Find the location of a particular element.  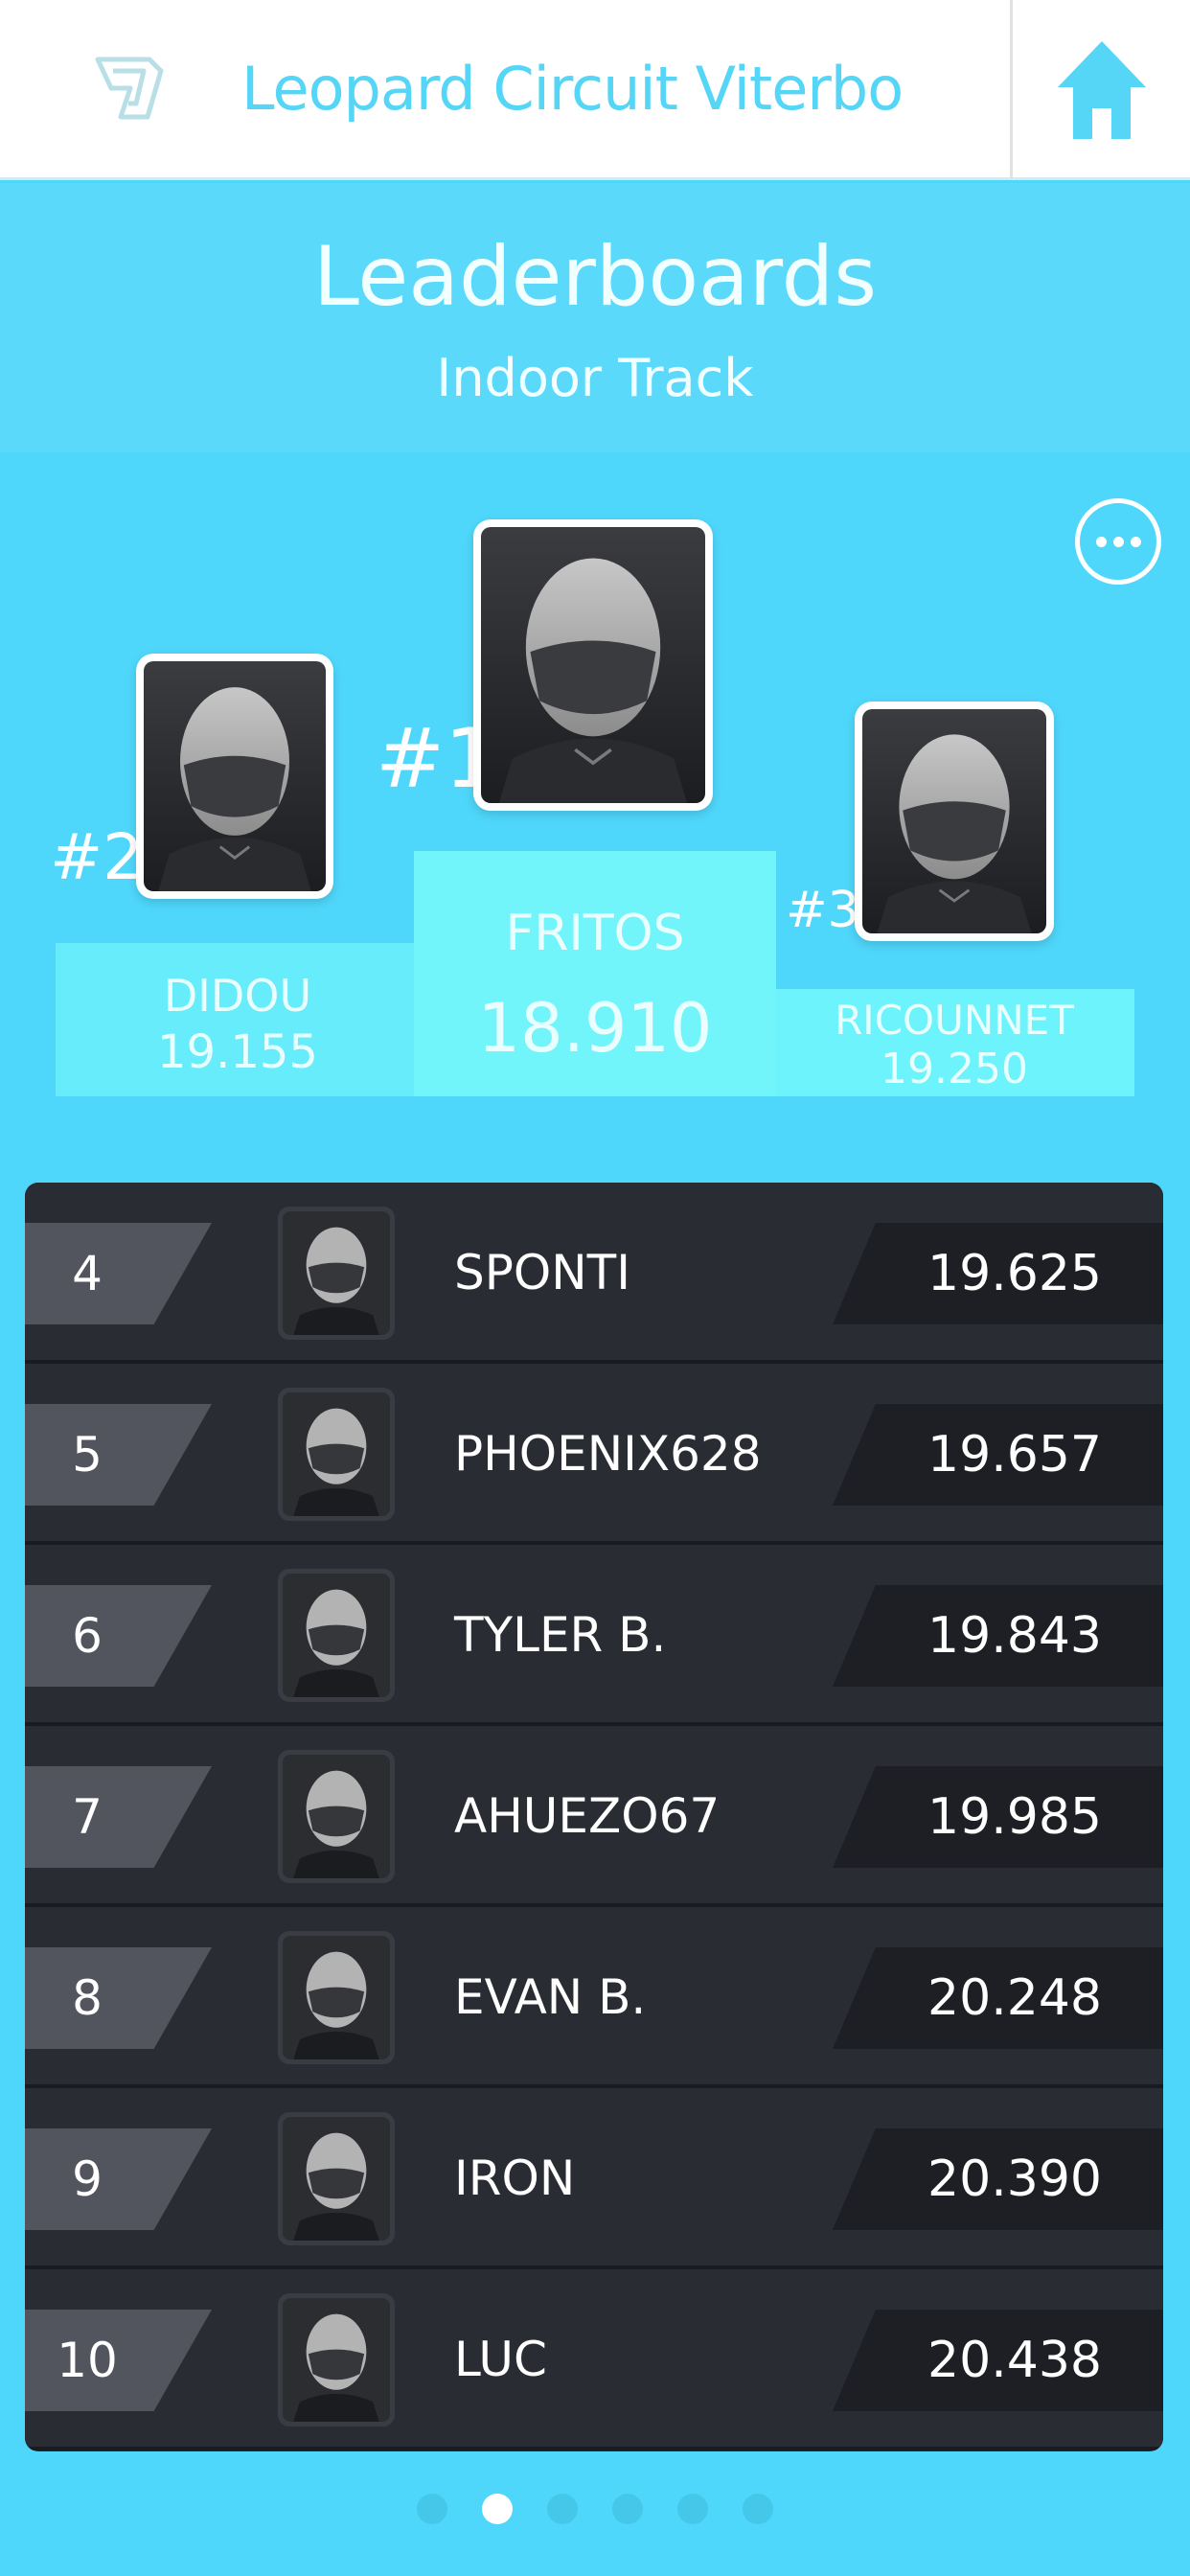

home-button is located at coordinates (1100, 90).